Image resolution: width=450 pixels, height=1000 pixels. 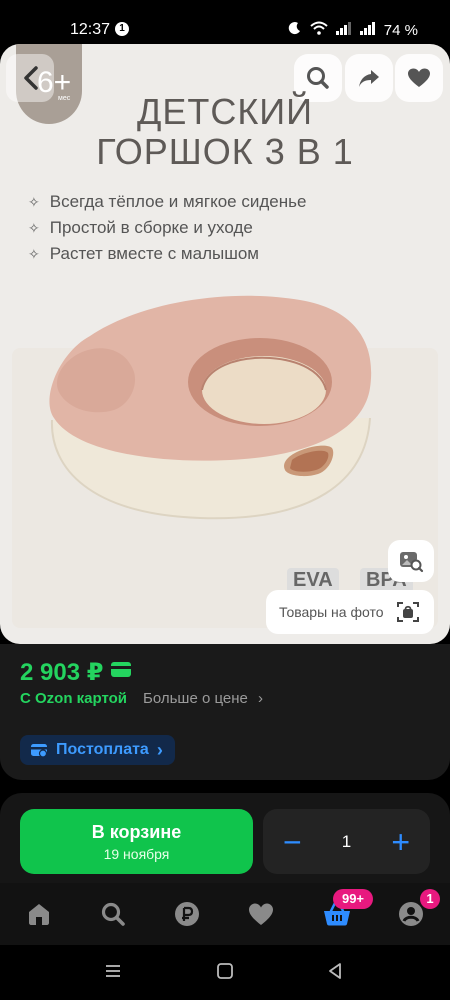 I want to click on feature-item: ✧ Простой в сборке и уходе, so click(x=167, y=228).